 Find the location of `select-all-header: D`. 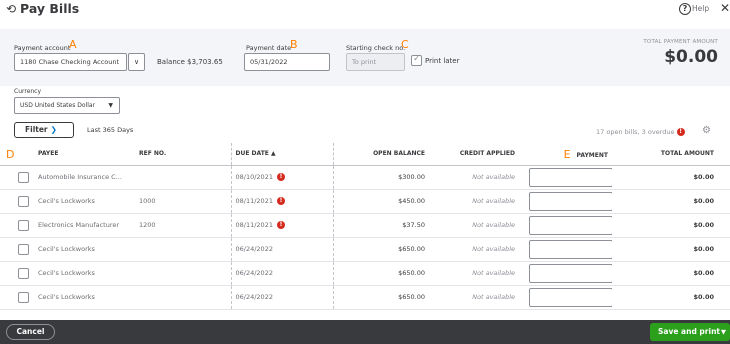

select-all-header: D is located at coordinates (17, 154).